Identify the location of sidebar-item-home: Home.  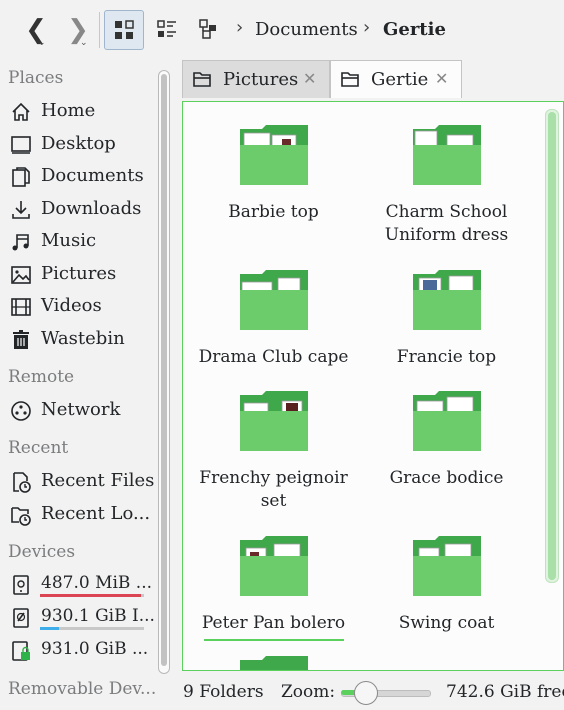
(75, 112).